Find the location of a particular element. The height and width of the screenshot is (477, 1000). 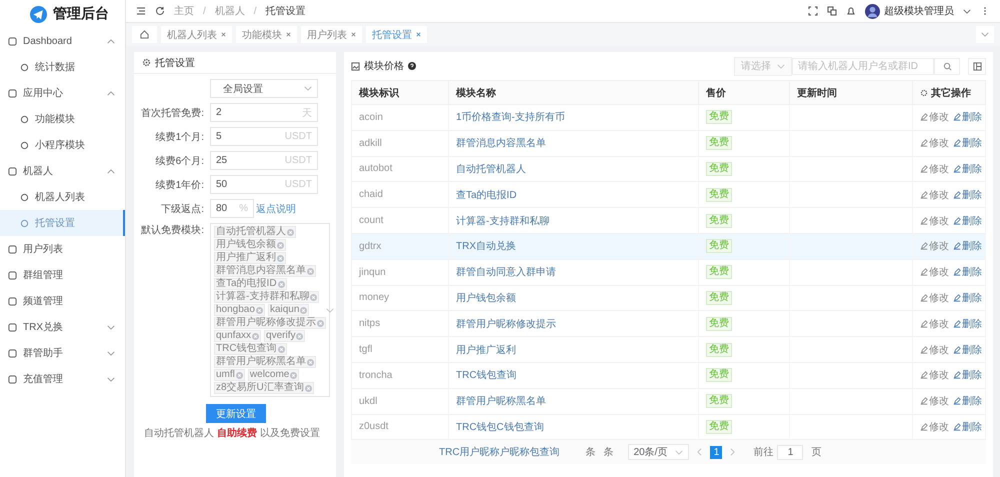

table-row: money 用户钱包余额 免费 修改 删除 is located at coordinates (669, 298).